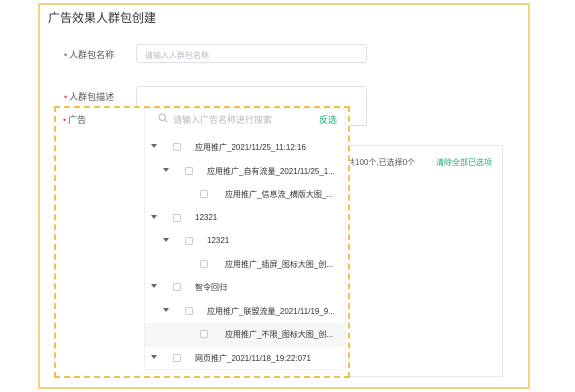 The width and height of the screenshot is (575, 392). I want to click on name-input: 请输入人群包名称, so click(251, 53).